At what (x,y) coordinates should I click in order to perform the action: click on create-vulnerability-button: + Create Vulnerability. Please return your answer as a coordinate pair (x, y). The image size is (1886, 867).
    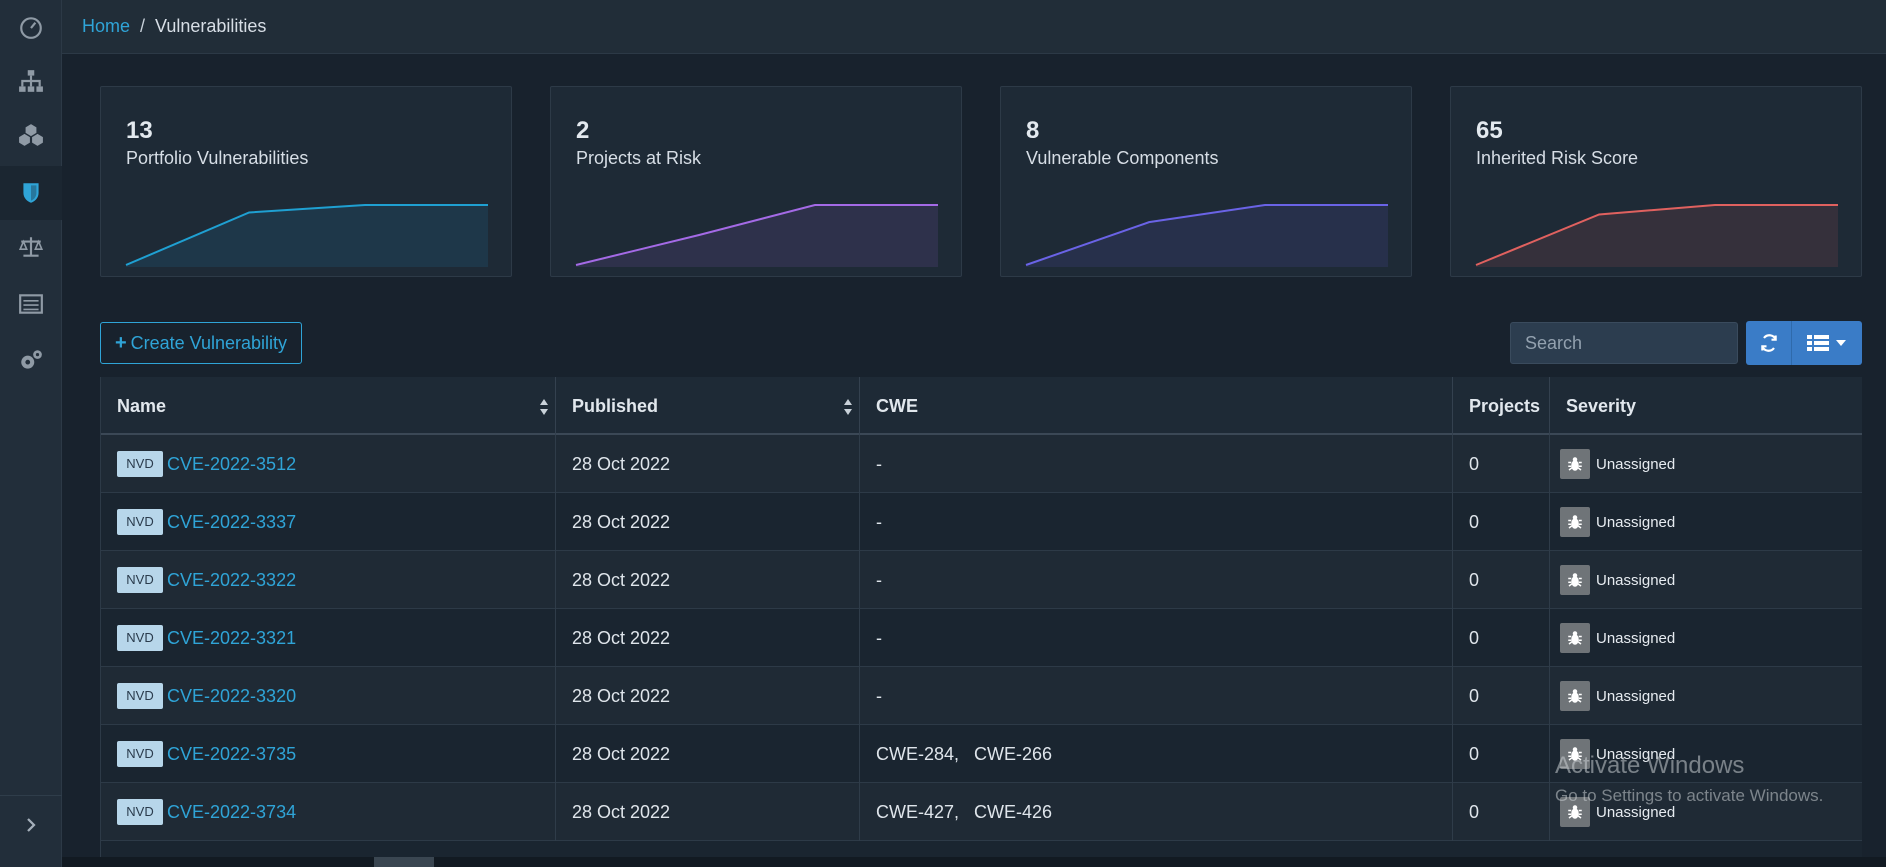
    Looking at the image, I should click on (201, 343).